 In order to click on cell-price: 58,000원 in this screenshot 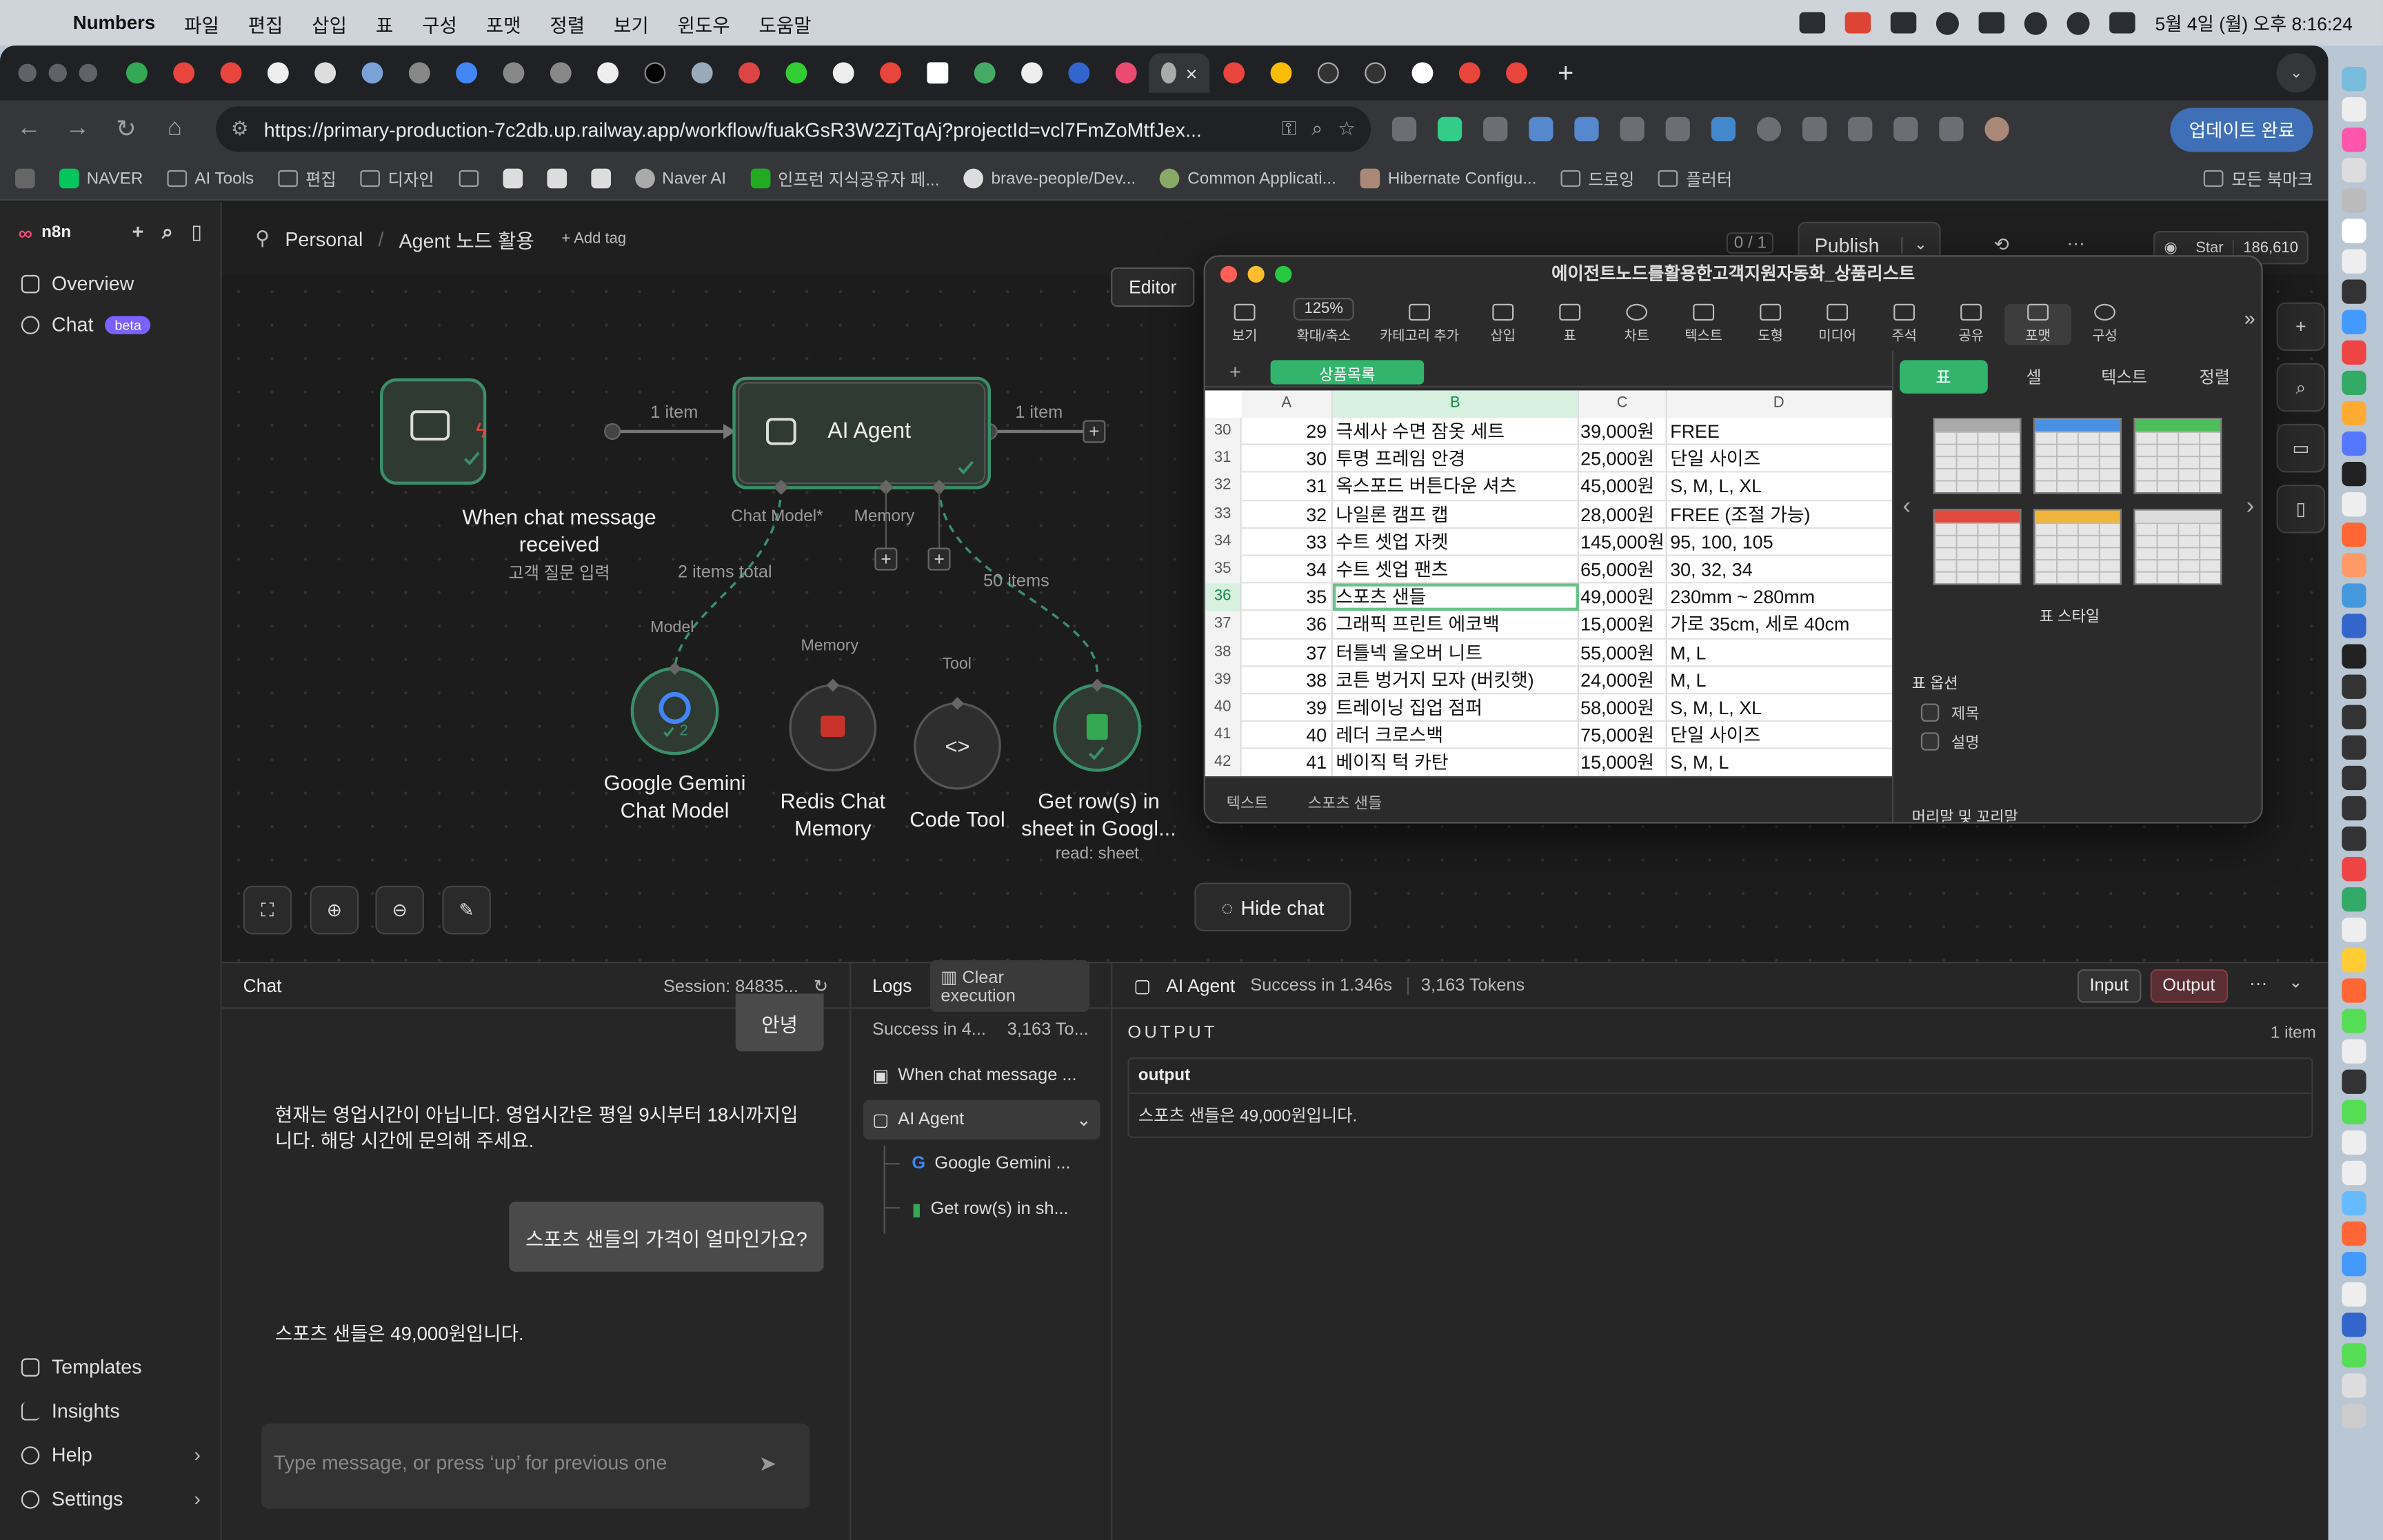, I will do `click(1622, 708)`.